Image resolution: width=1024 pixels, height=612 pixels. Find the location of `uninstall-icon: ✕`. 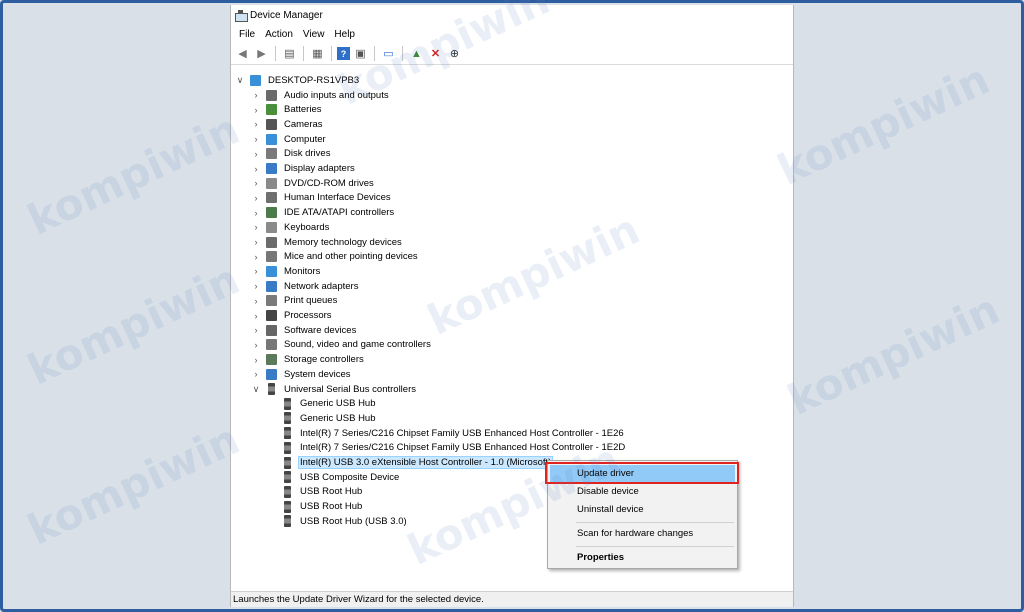

uninstall-icon: ✕ is located at coordinates (435, 53).